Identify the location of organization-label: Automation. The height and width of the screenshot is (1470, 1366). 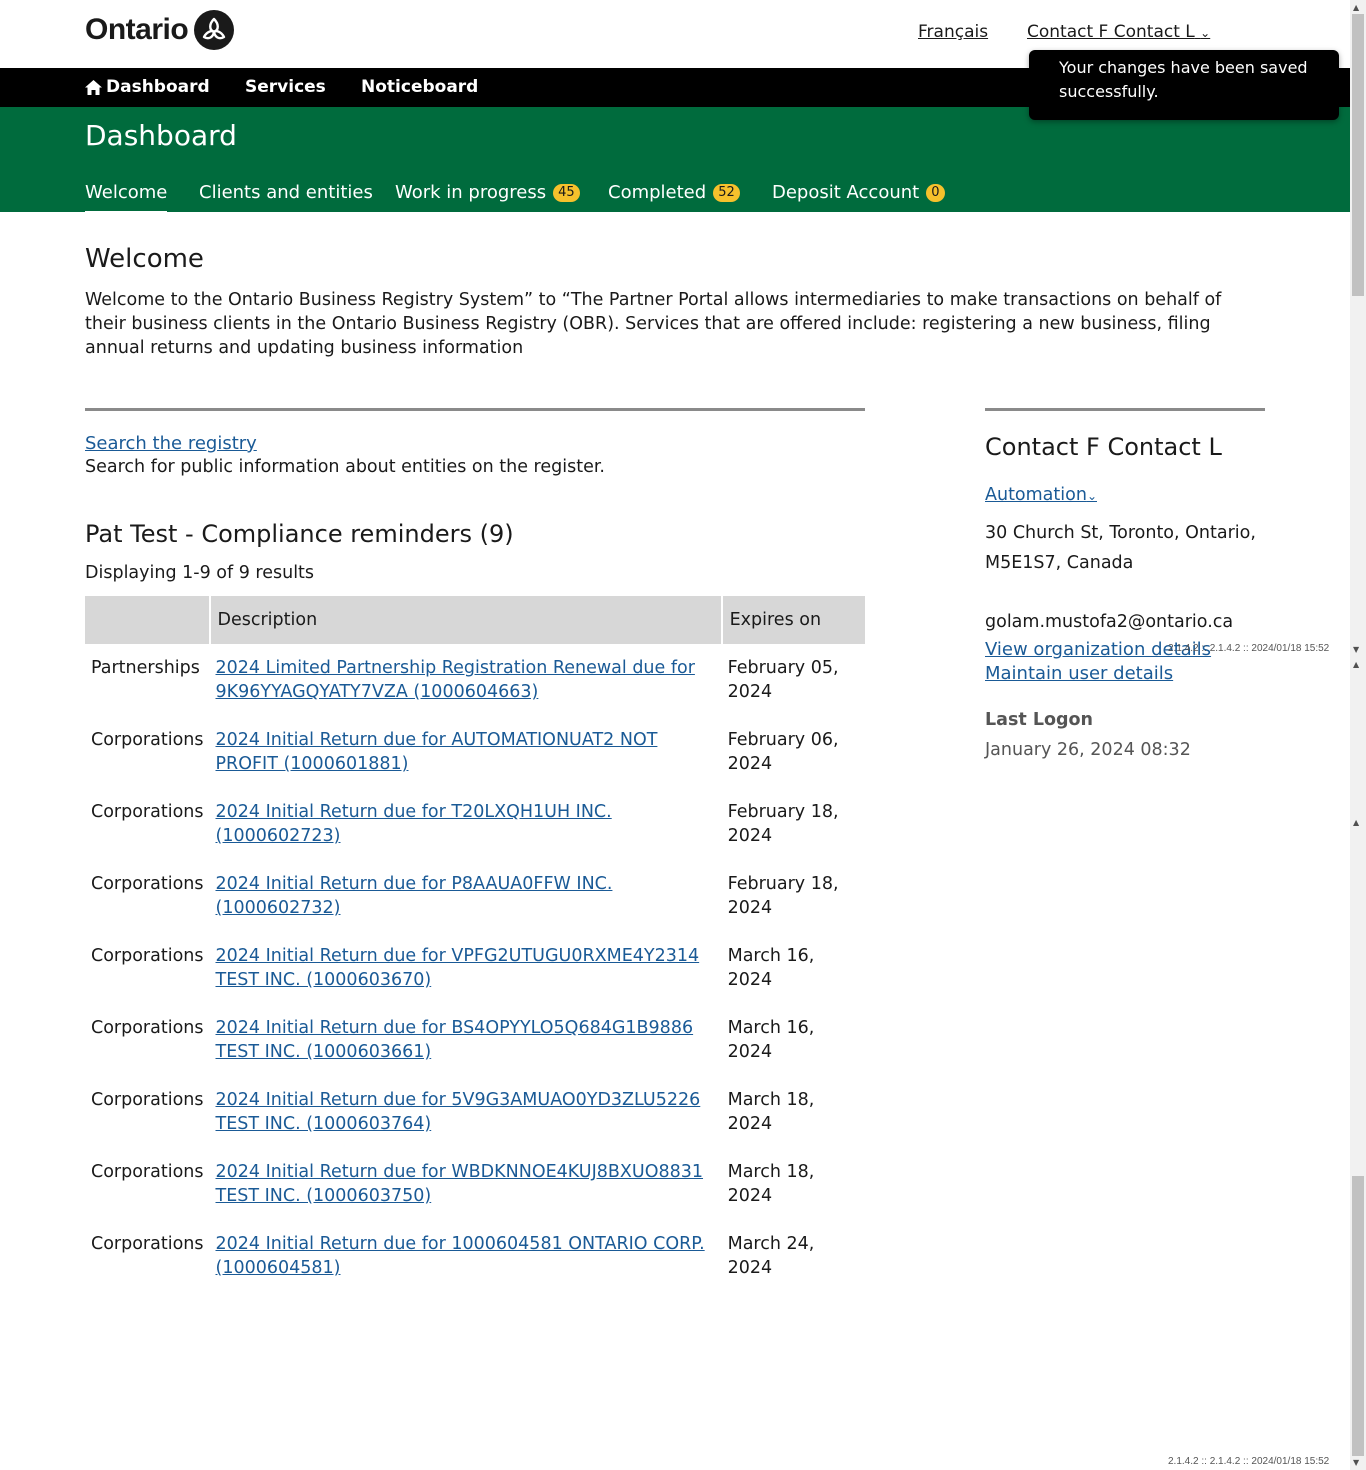
(1036, 495).